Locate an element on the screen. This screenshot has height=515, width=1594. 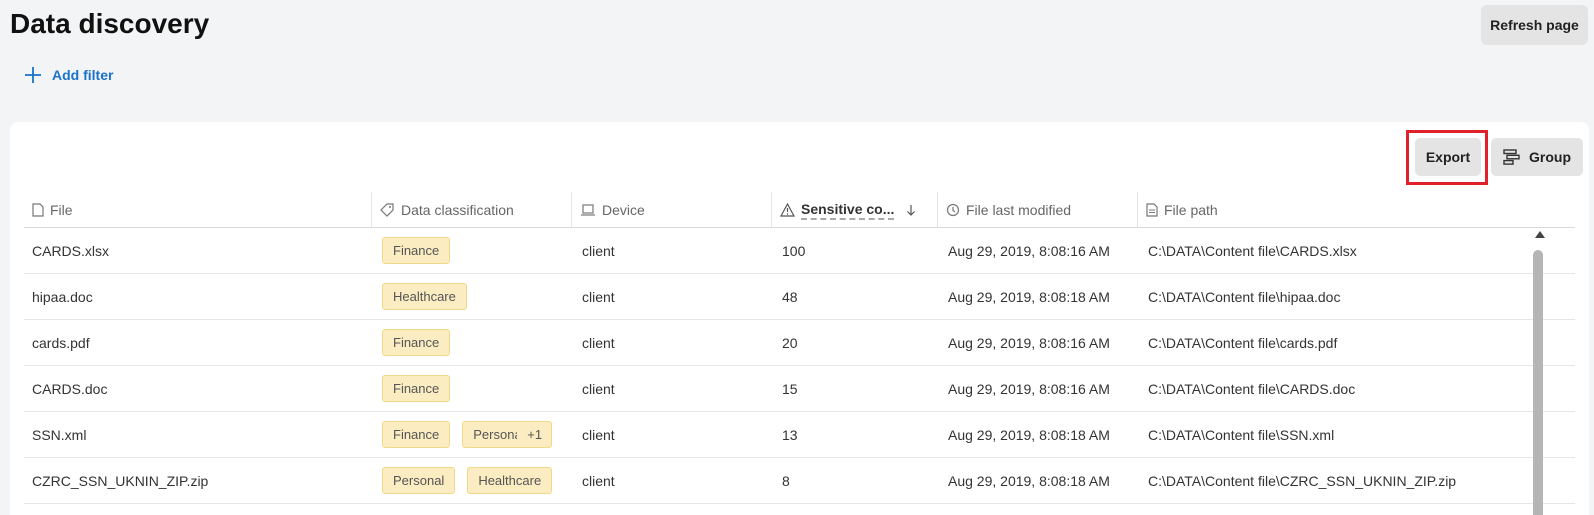
vertical-scrollbar-thumb is located at coordinates (1538, 382).